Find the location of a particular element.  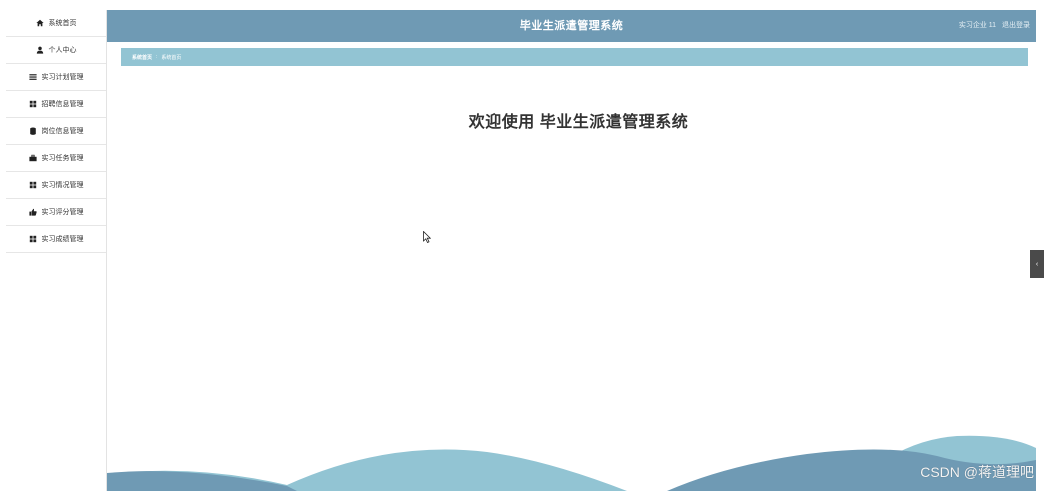

database-icon is located at coordinates (33, 131).